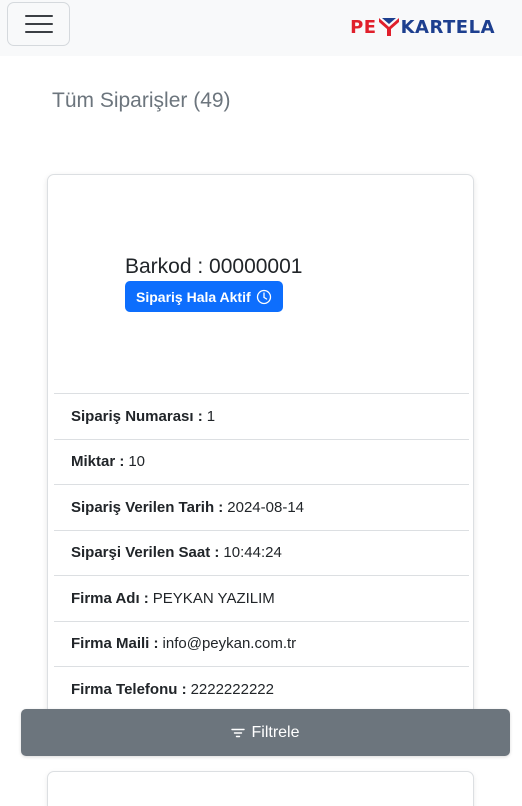 The height and width of the screenshot is (806, 522). I want to click on order-field-firma-adi: Firma Adı : PEYKAN YAZILIM, so click(261, 599).